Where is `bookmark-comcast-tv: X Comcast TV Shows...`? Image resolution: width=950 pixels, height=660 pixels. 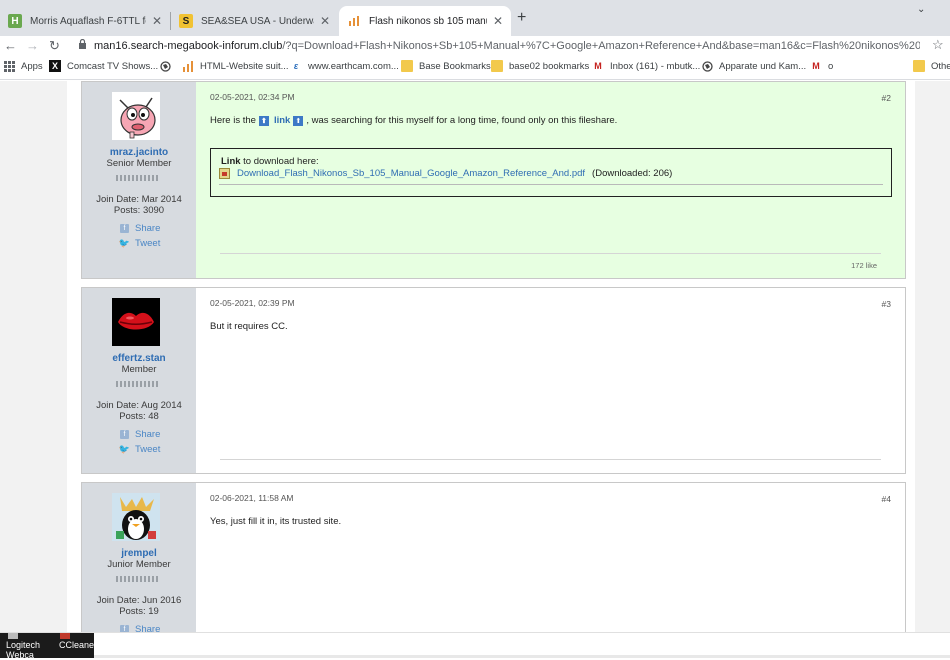 bookmark-comcast-tv: X Comcast TV Shows... is located at coordinates (103, 66).